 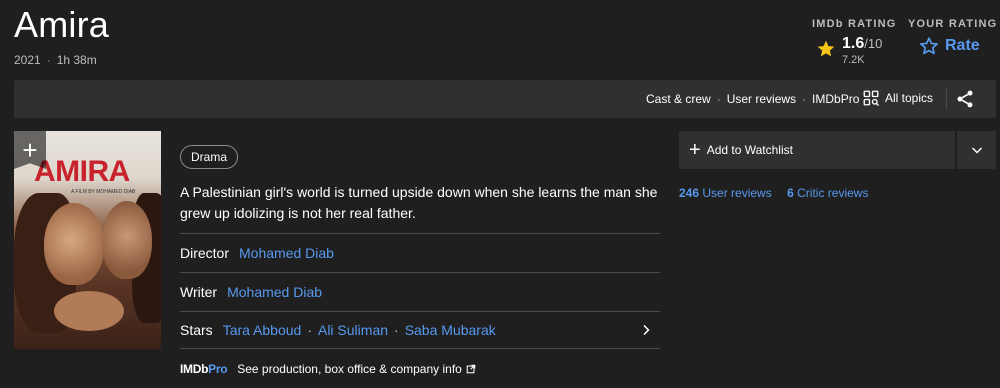 I want to click on director-row: Director Mohamed Diab, so click(x=420, y=252).